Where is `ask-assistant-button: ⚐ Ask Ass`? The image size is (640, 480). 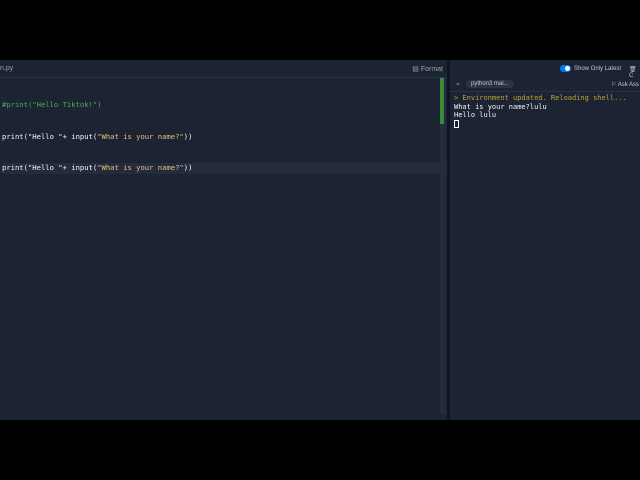 ask-assistant-button: ⚐ Ask Ass is located at coordinates (625, 84).